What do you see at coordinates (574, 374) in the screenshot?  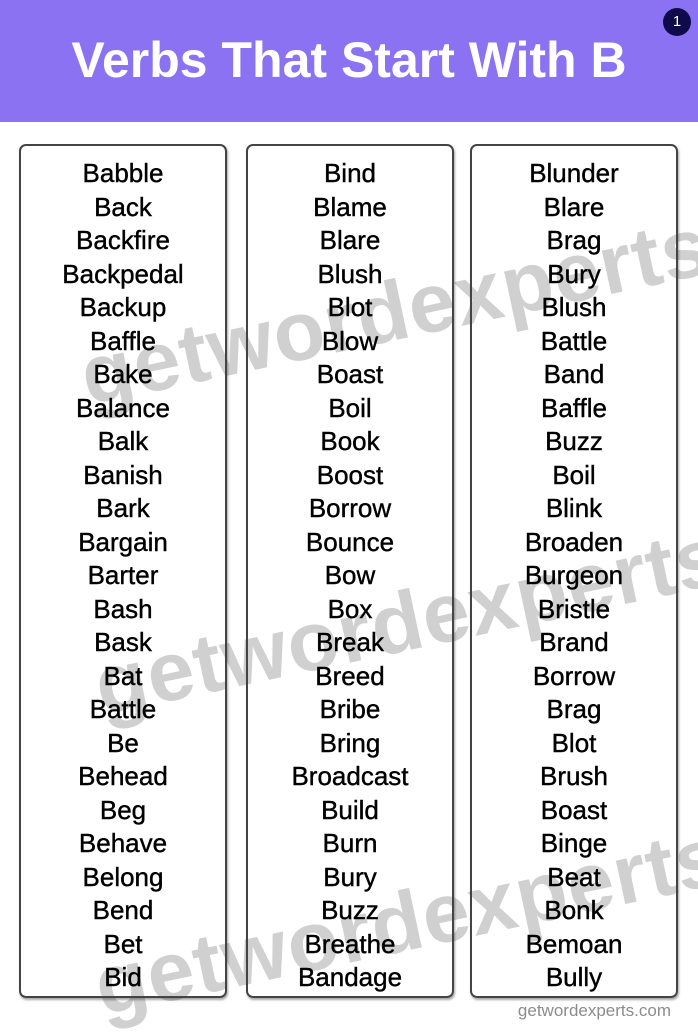 I see `verb-item: Band` at bounding box center [574, 374].